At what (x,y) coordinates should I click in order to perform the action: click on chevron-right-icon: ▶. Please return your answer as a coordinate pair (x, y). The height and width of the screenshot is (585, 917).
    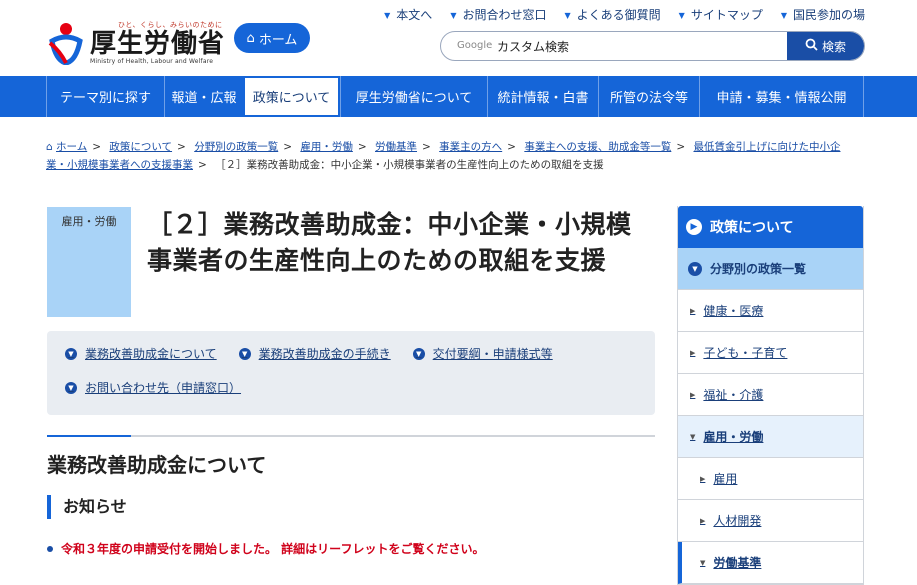
    Looking at the image, I should click on (694, 227).